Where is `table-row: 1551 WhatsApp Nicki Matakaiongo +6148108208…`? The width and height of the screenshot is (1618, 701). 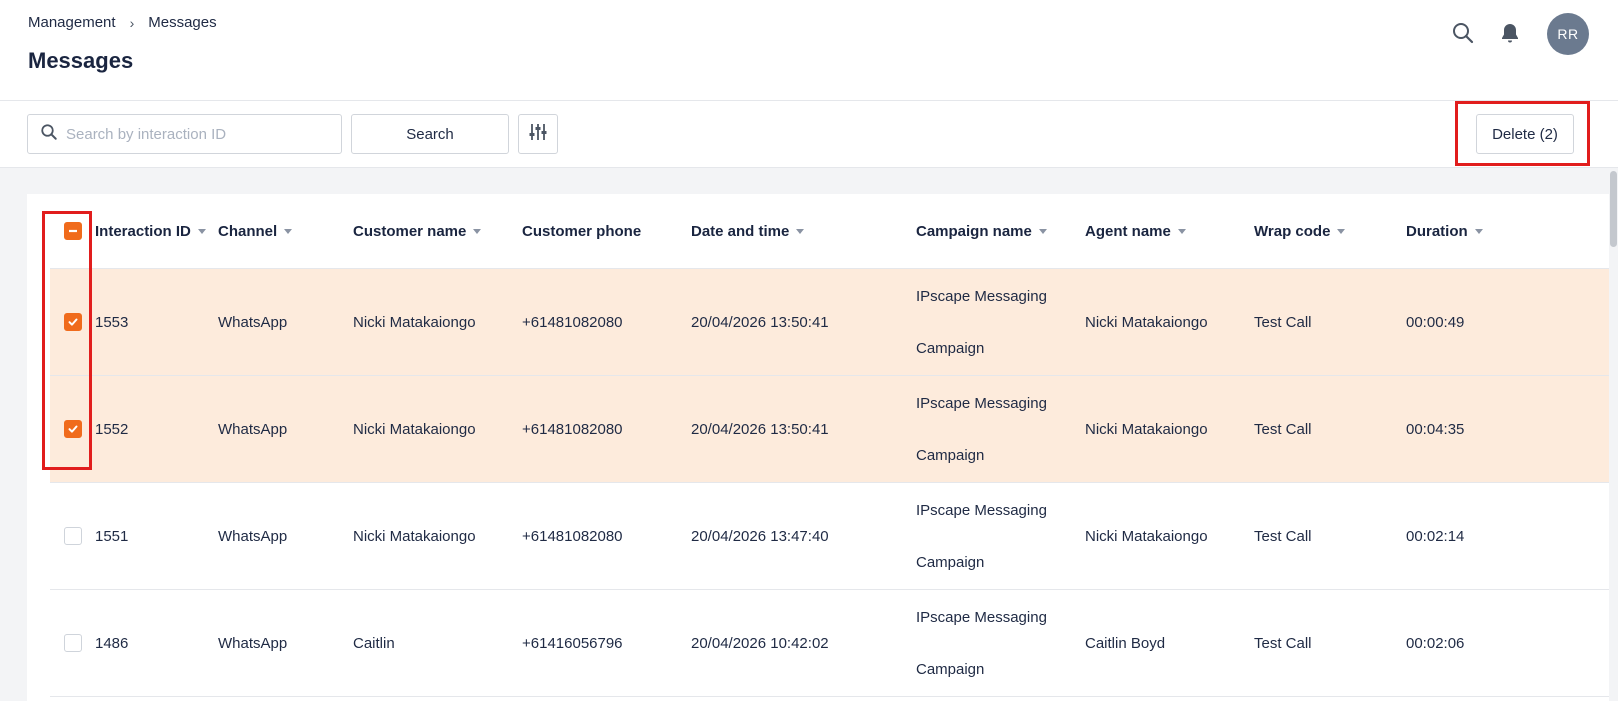
table-row: 1551 WhatsApp Nicki Matakaiongo +6148108208… is located at coordinates (834, 536).